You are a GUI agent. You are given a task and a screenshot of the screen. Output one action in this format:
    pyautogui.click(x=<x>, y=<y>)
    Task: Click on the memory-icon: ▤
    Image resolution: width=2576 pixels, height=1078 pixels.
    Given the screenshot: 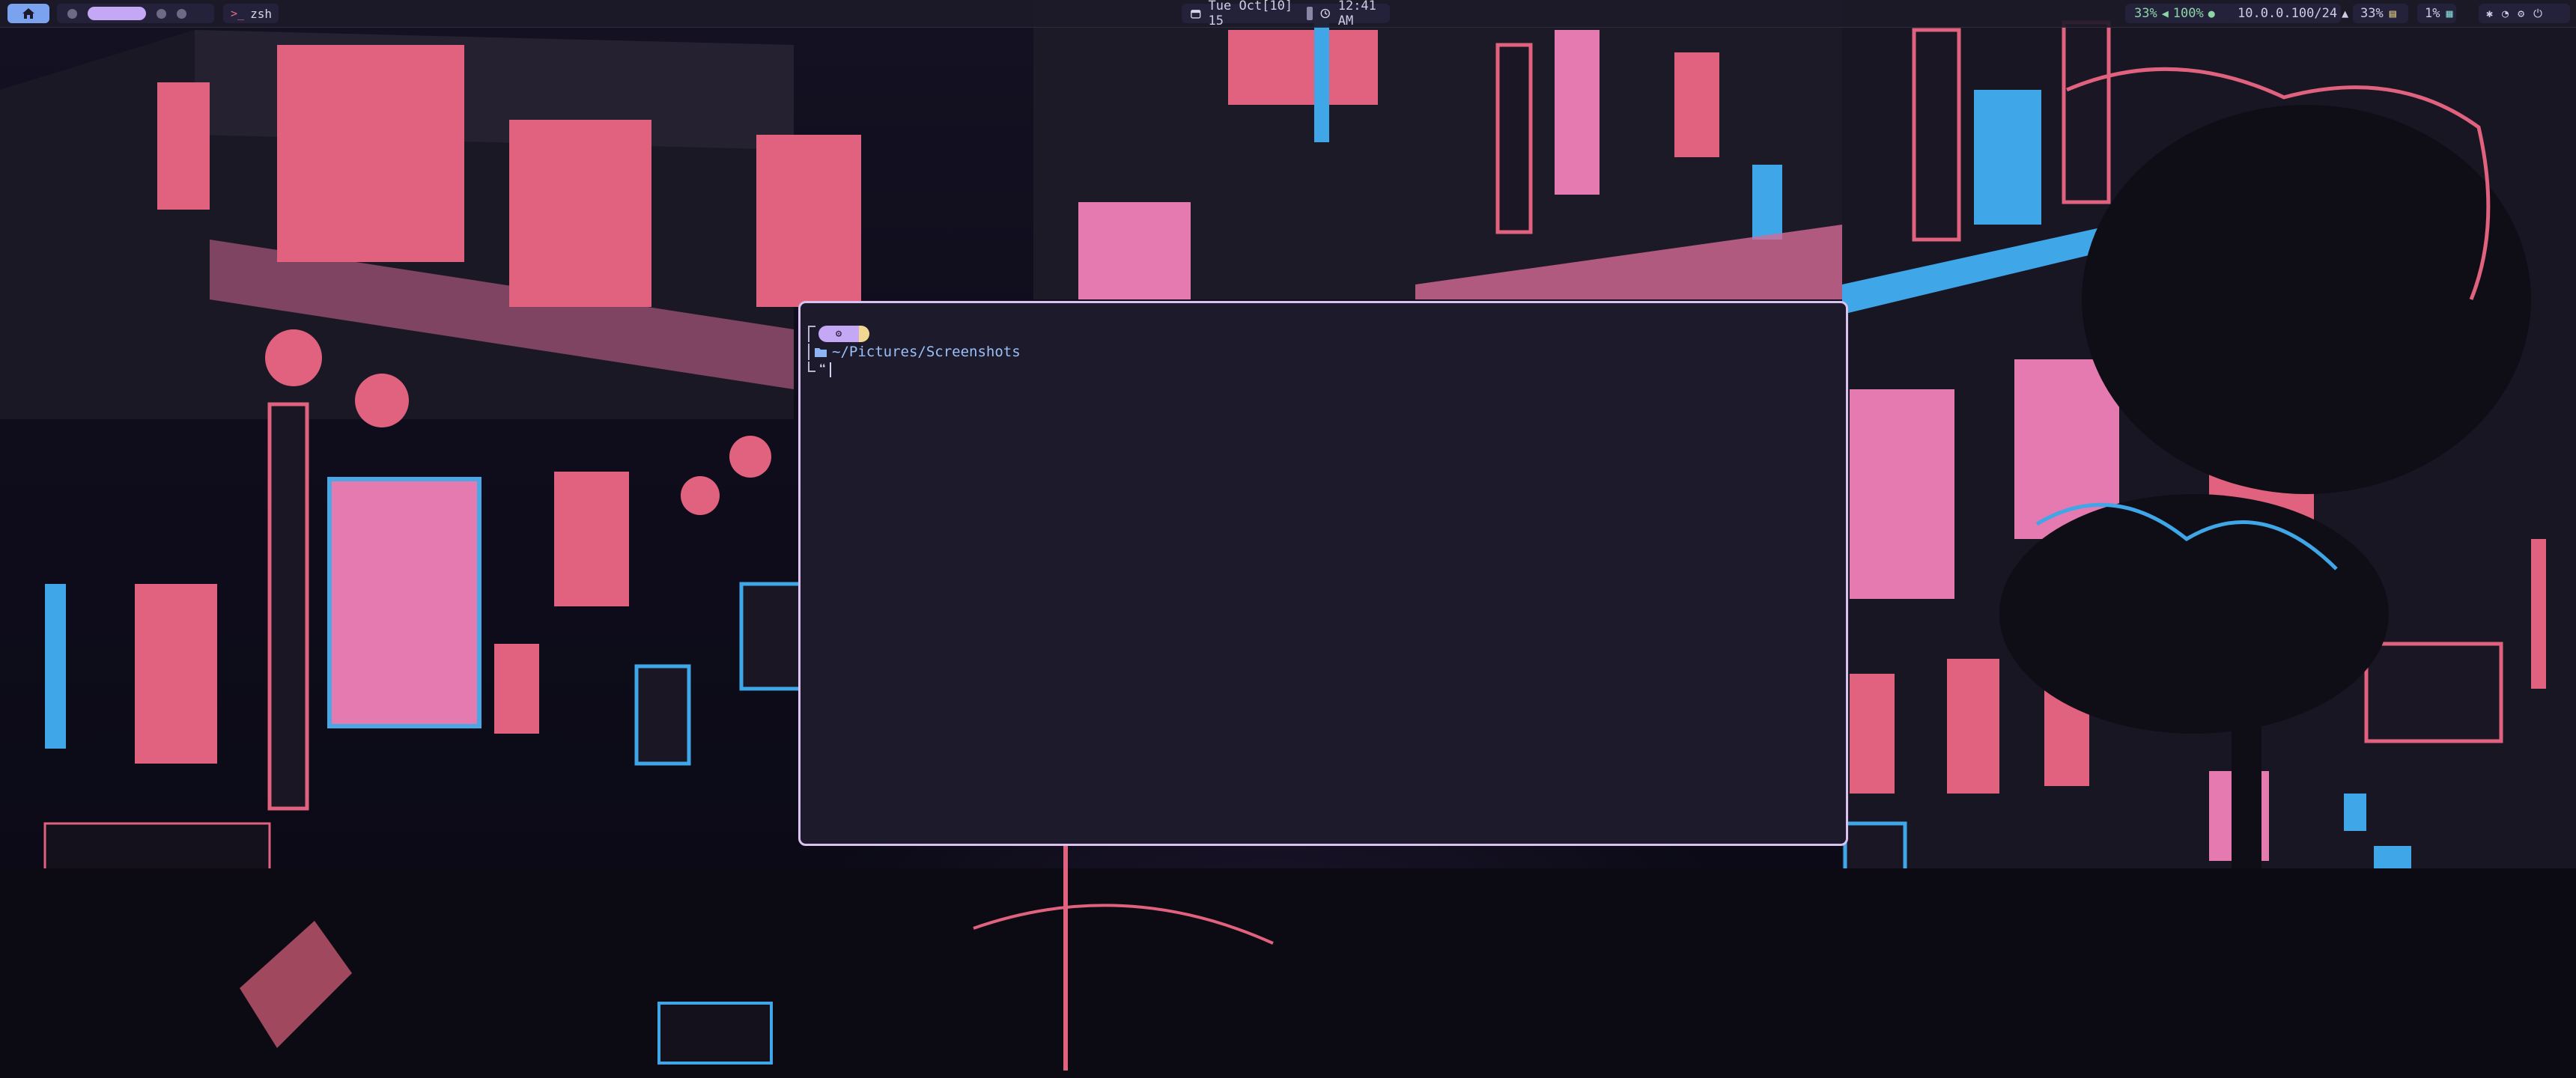 What is the action you would take?
    pyautogui.click(x=2392, y=13)
    